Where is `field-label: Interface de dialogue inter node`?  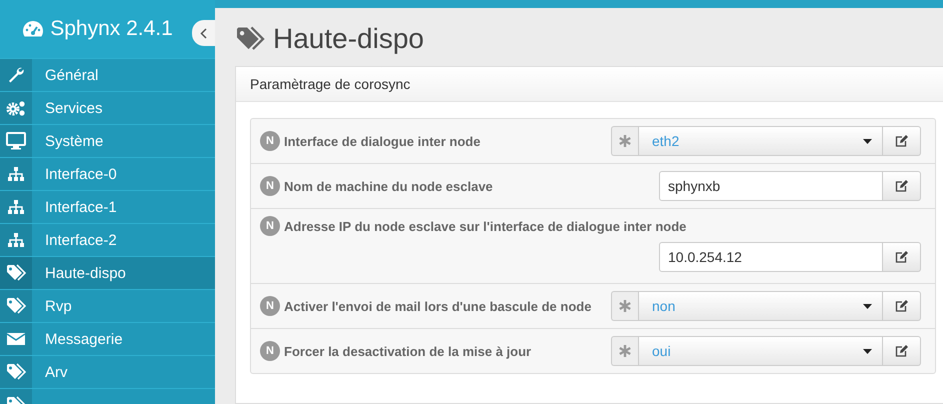
field-label: Interface de dialogue inter node is located at coordinates (382, 141).